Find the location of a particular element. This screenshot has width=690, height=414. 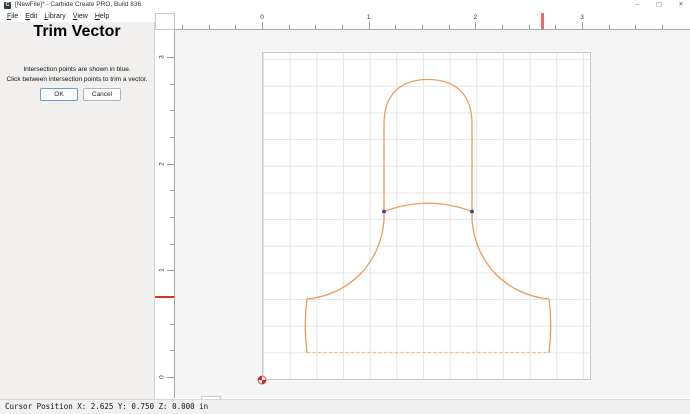

minimize-button: – is located at coordinates (637, 5).